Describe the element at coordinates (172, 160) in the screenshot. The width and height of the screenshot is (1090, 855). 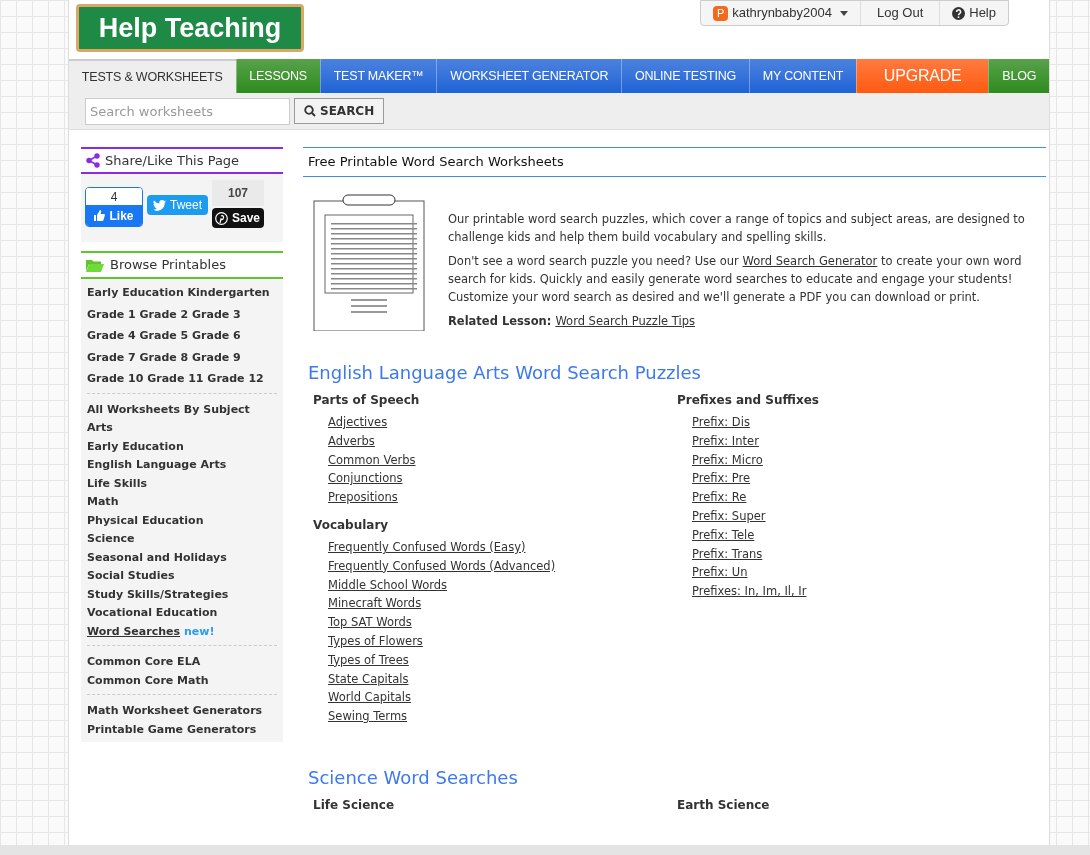
I see `panel-title: Share/Like This Page` at that location.